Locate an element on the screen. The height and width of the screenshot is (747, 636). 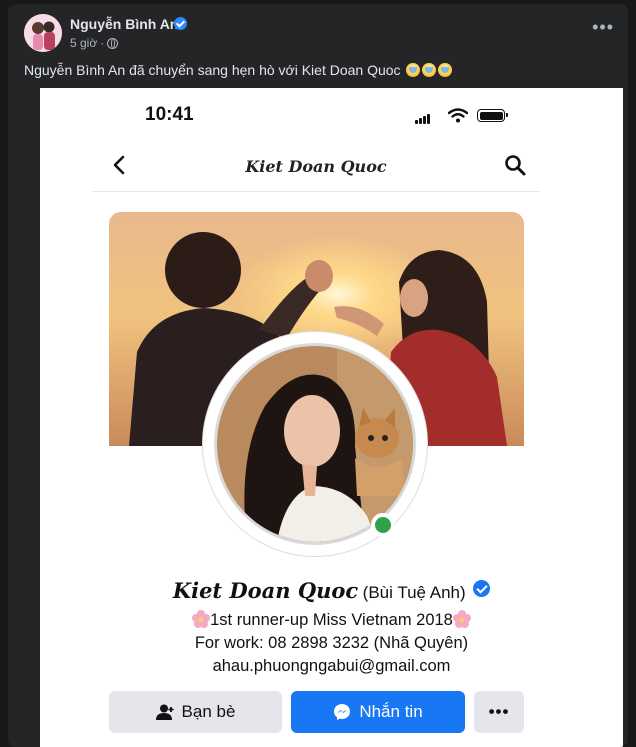
profile-navbar: Kiet Doan Quoc is located at coordinates (316, 167).